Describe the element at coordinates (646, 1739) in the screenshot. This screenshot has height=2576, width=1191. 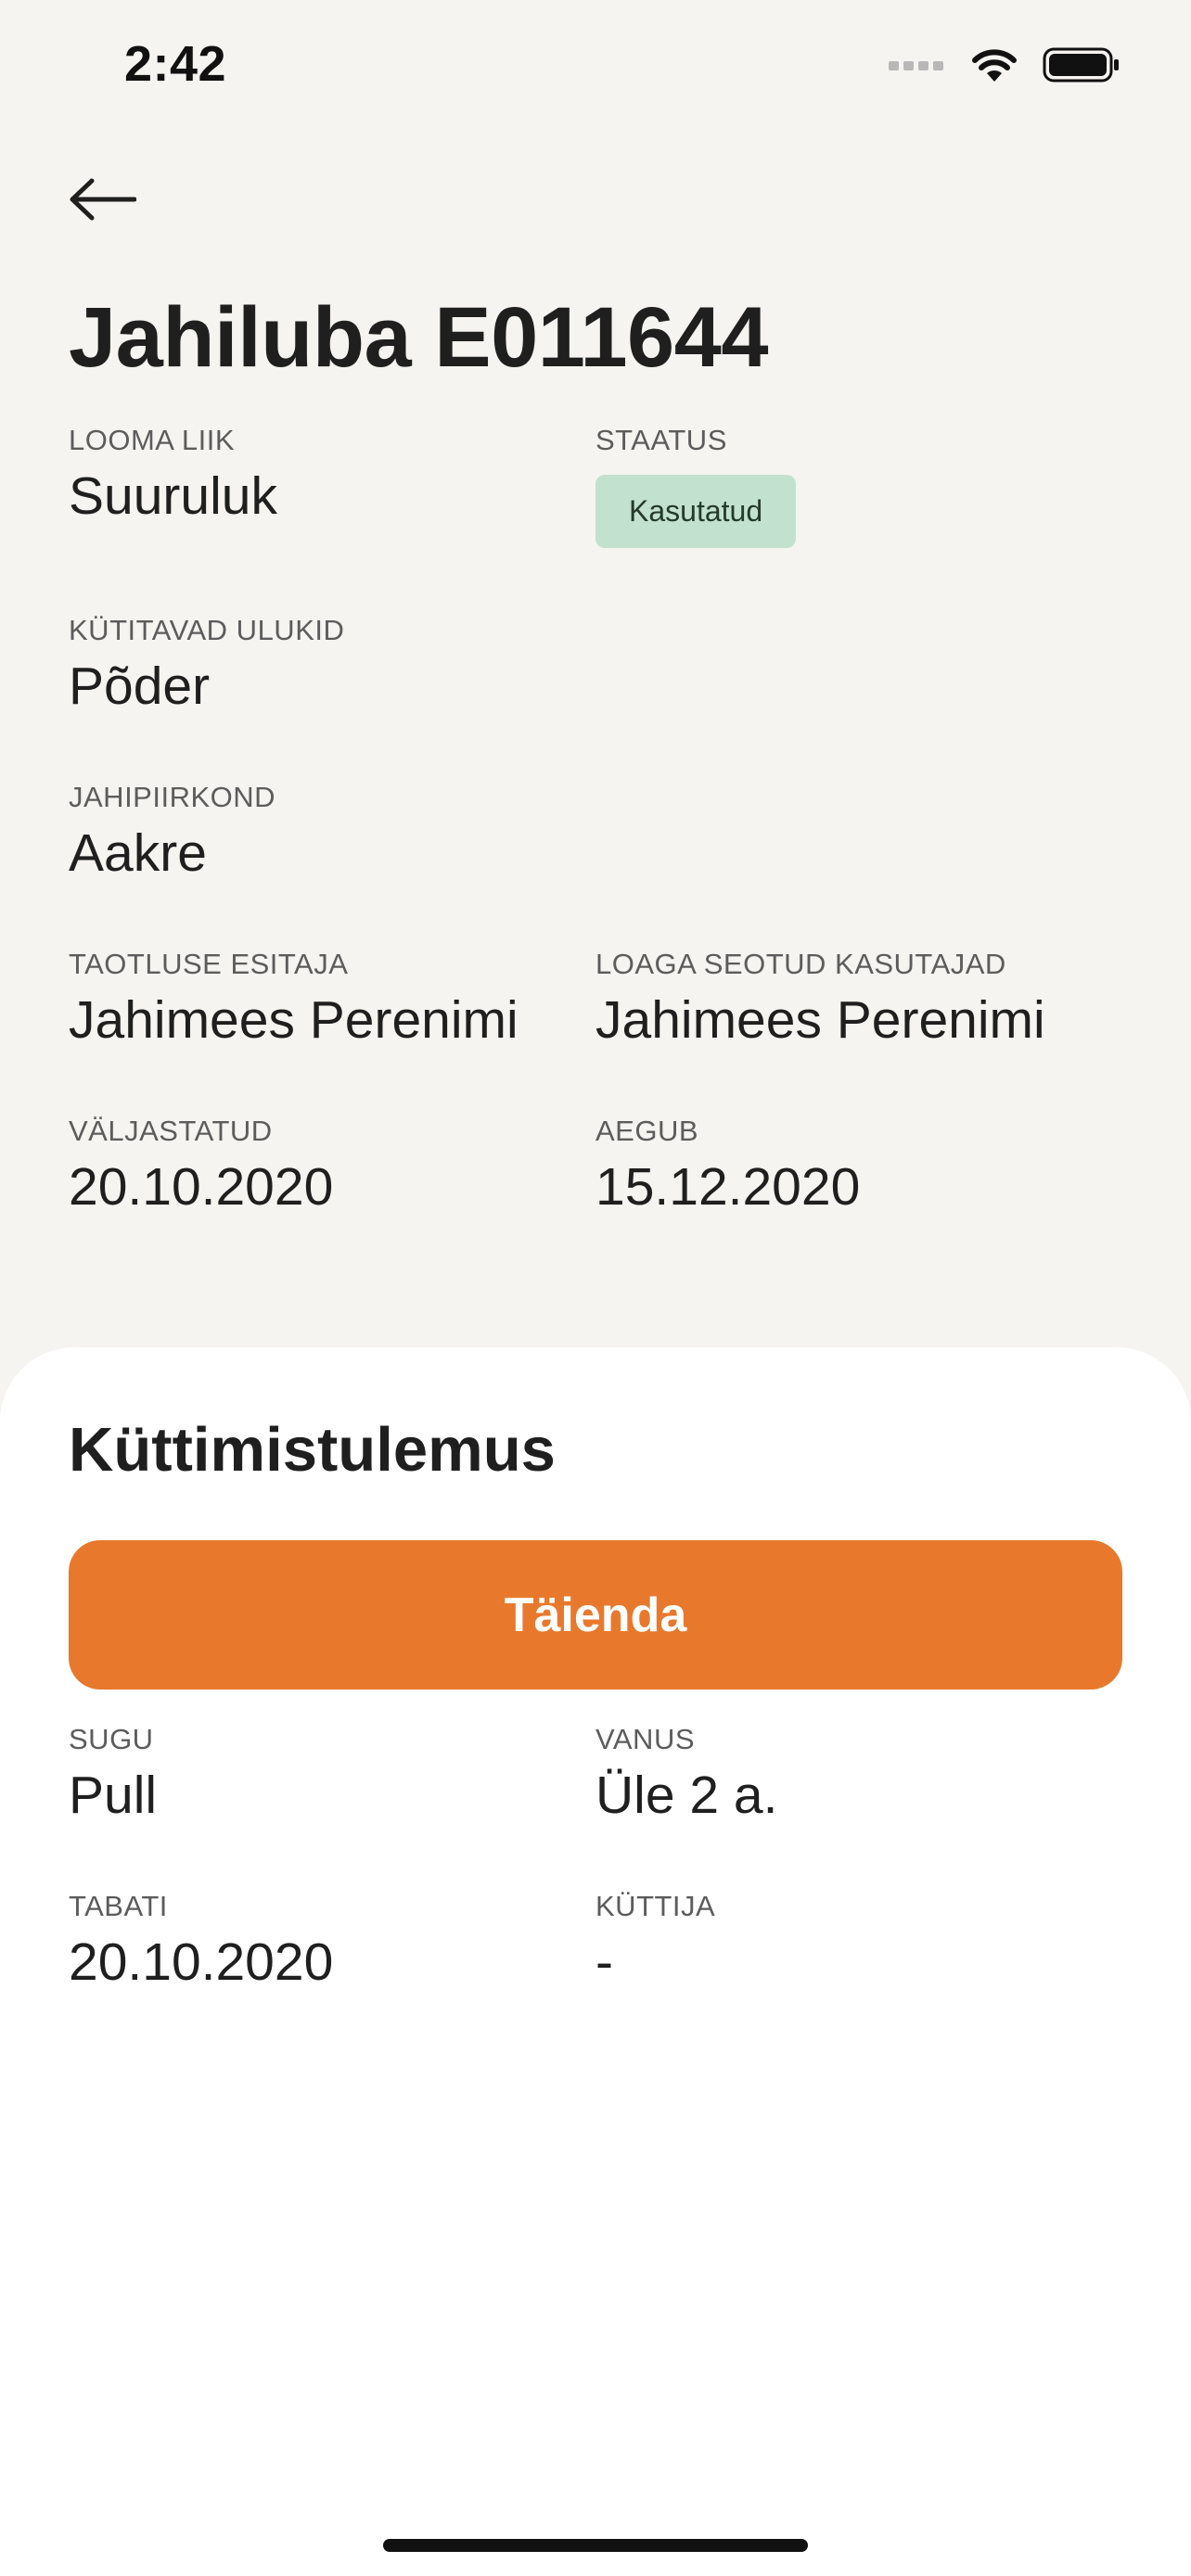
I see `age-label: VANUS` at that location.